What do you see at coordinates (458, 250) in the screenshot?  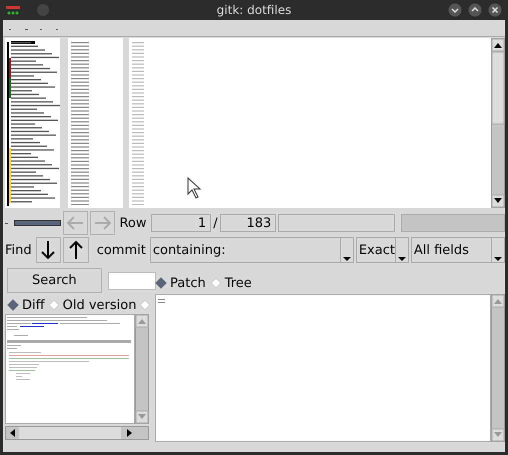 I see `fields-dropdown: All fields` at bounding box center [458, 250].